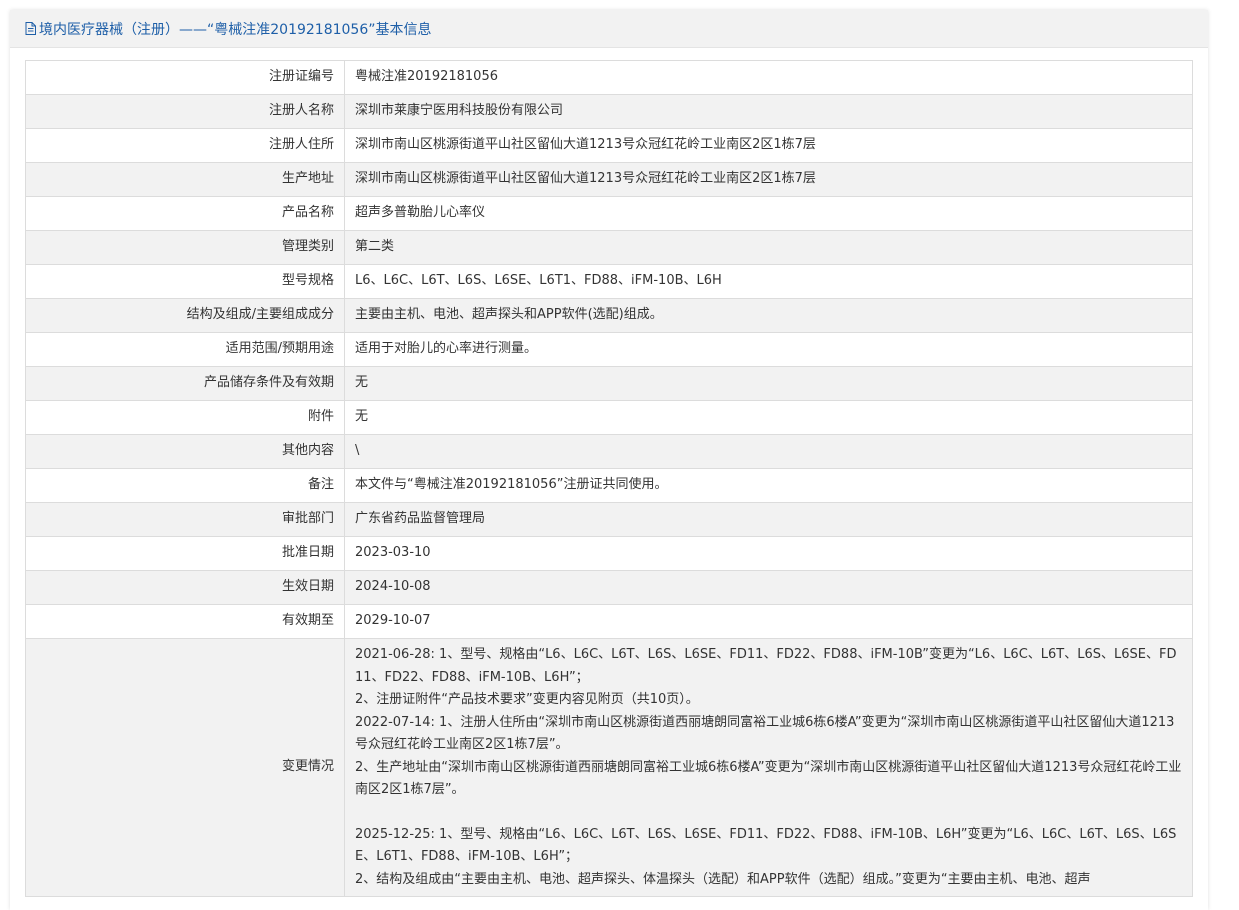 This screenshot has width=1239, height=910. What do you see at coordinates (185, 621) in the screenshot?
I see `row-label: 有效期至` at bounding box center [185, 621].